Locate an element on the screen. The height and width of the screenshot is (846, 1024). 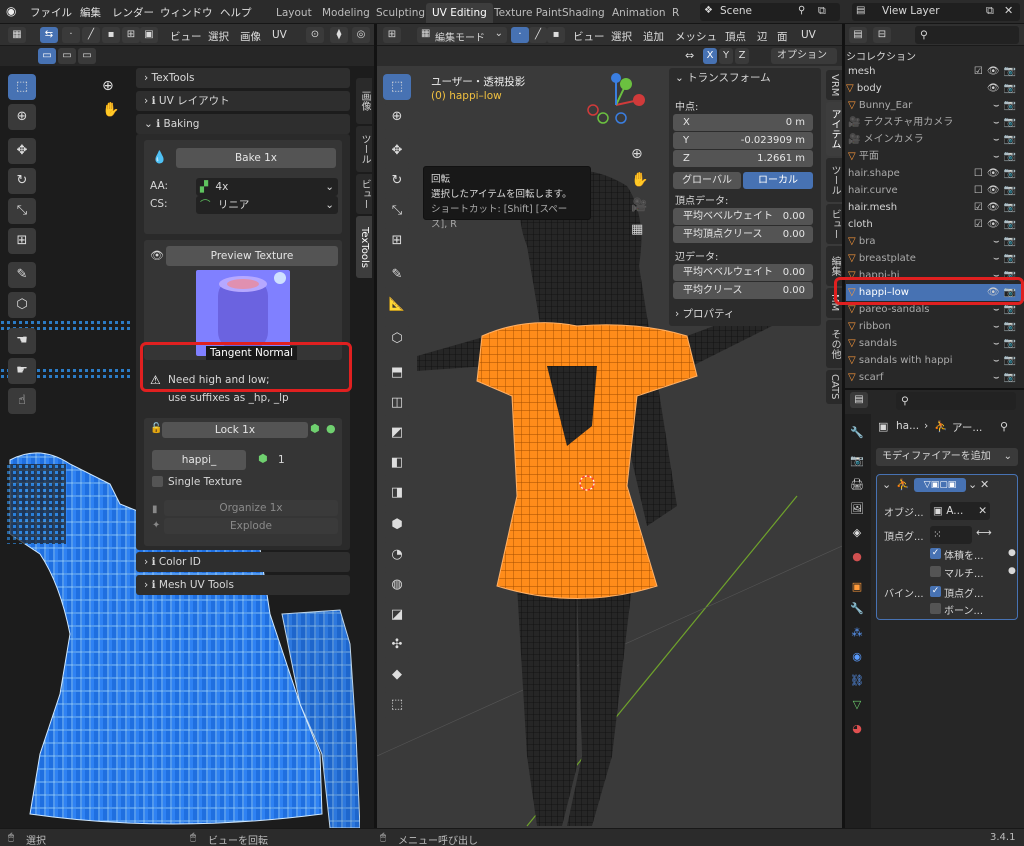
tool-pinch-icon: ☝ is located at coordinates (22, 401).